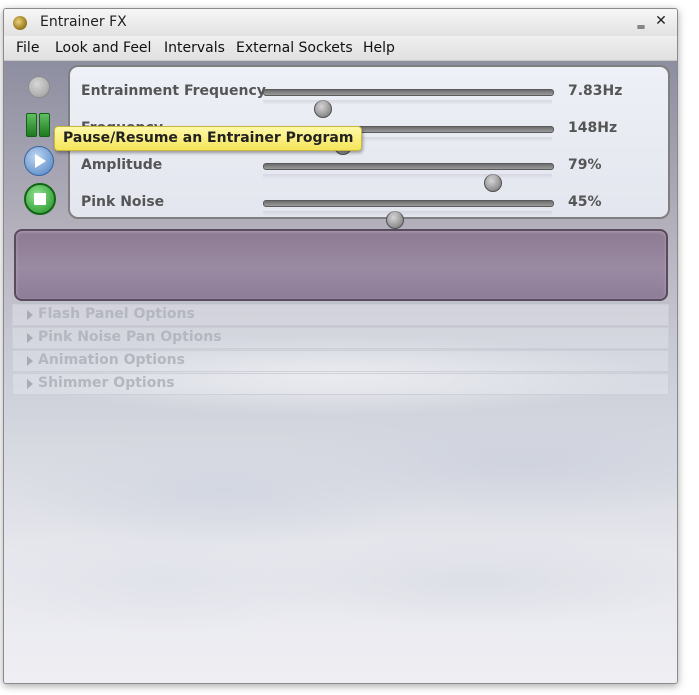 This screenshot has width=699, height=695. I want to click on play-icon, so click(40, 161).